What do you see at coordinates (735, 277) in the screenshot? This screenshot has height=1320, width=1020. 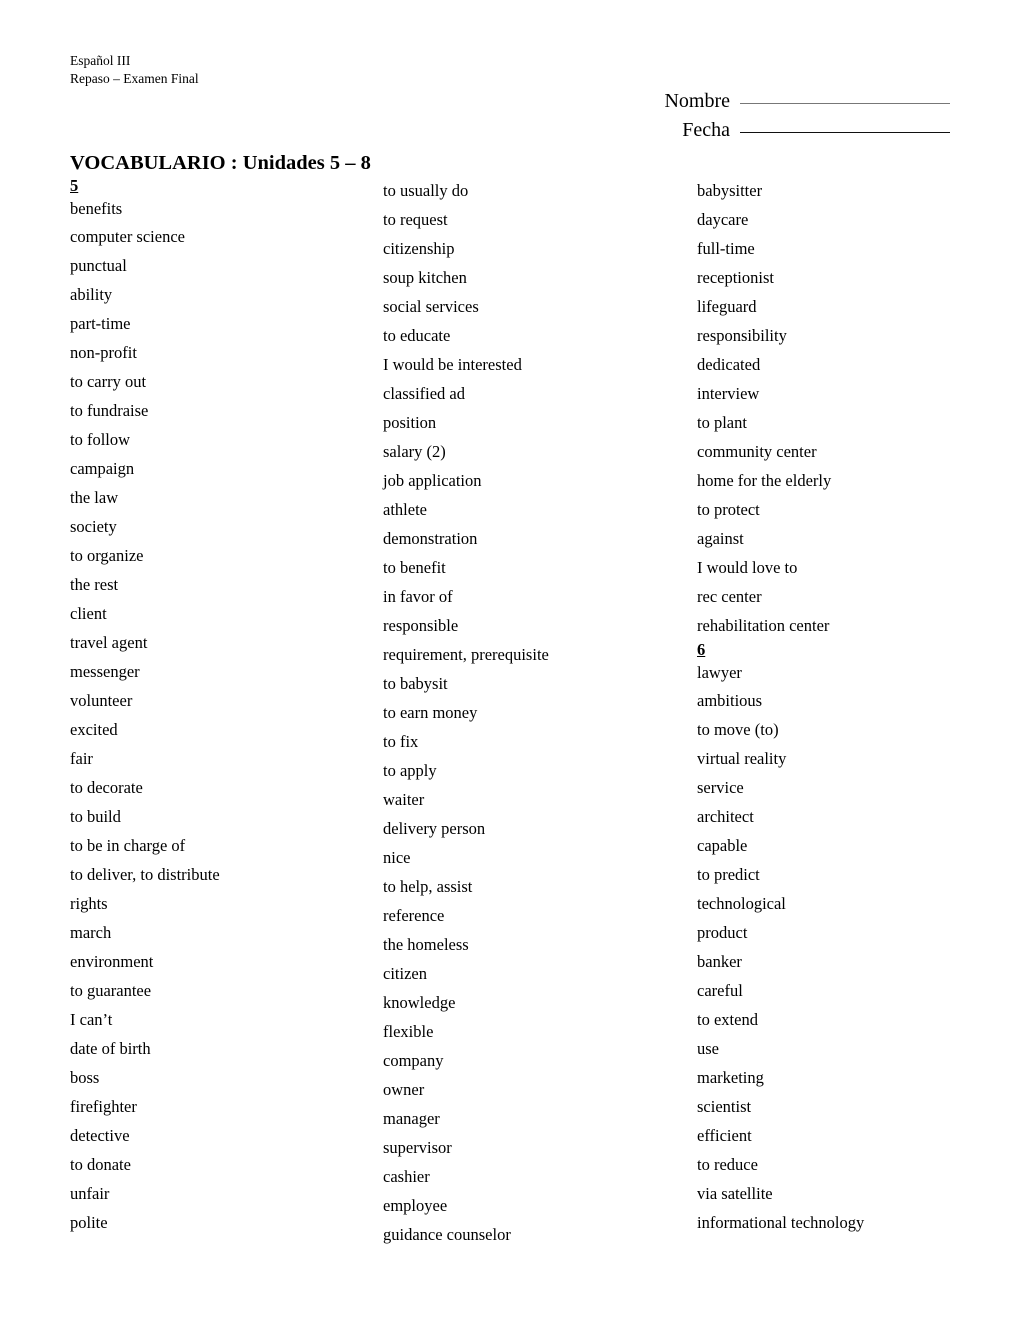 I see `vocab-item: receptionist` at bounding box center [735, 277].